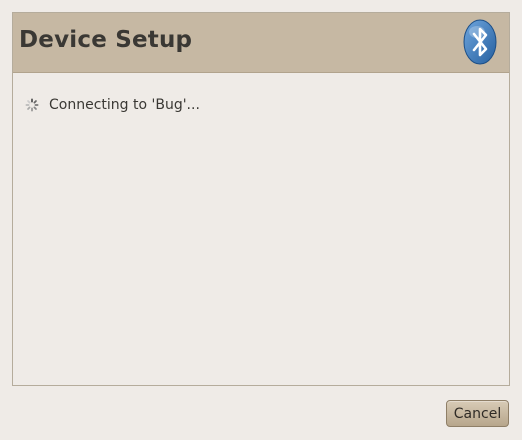 The height and width of the screenshot is (440, 522). What do you see at coordinates (261, 43) in the screenshot?
I see `dialog-header: Device Setup` at bounding box center [261, 43].